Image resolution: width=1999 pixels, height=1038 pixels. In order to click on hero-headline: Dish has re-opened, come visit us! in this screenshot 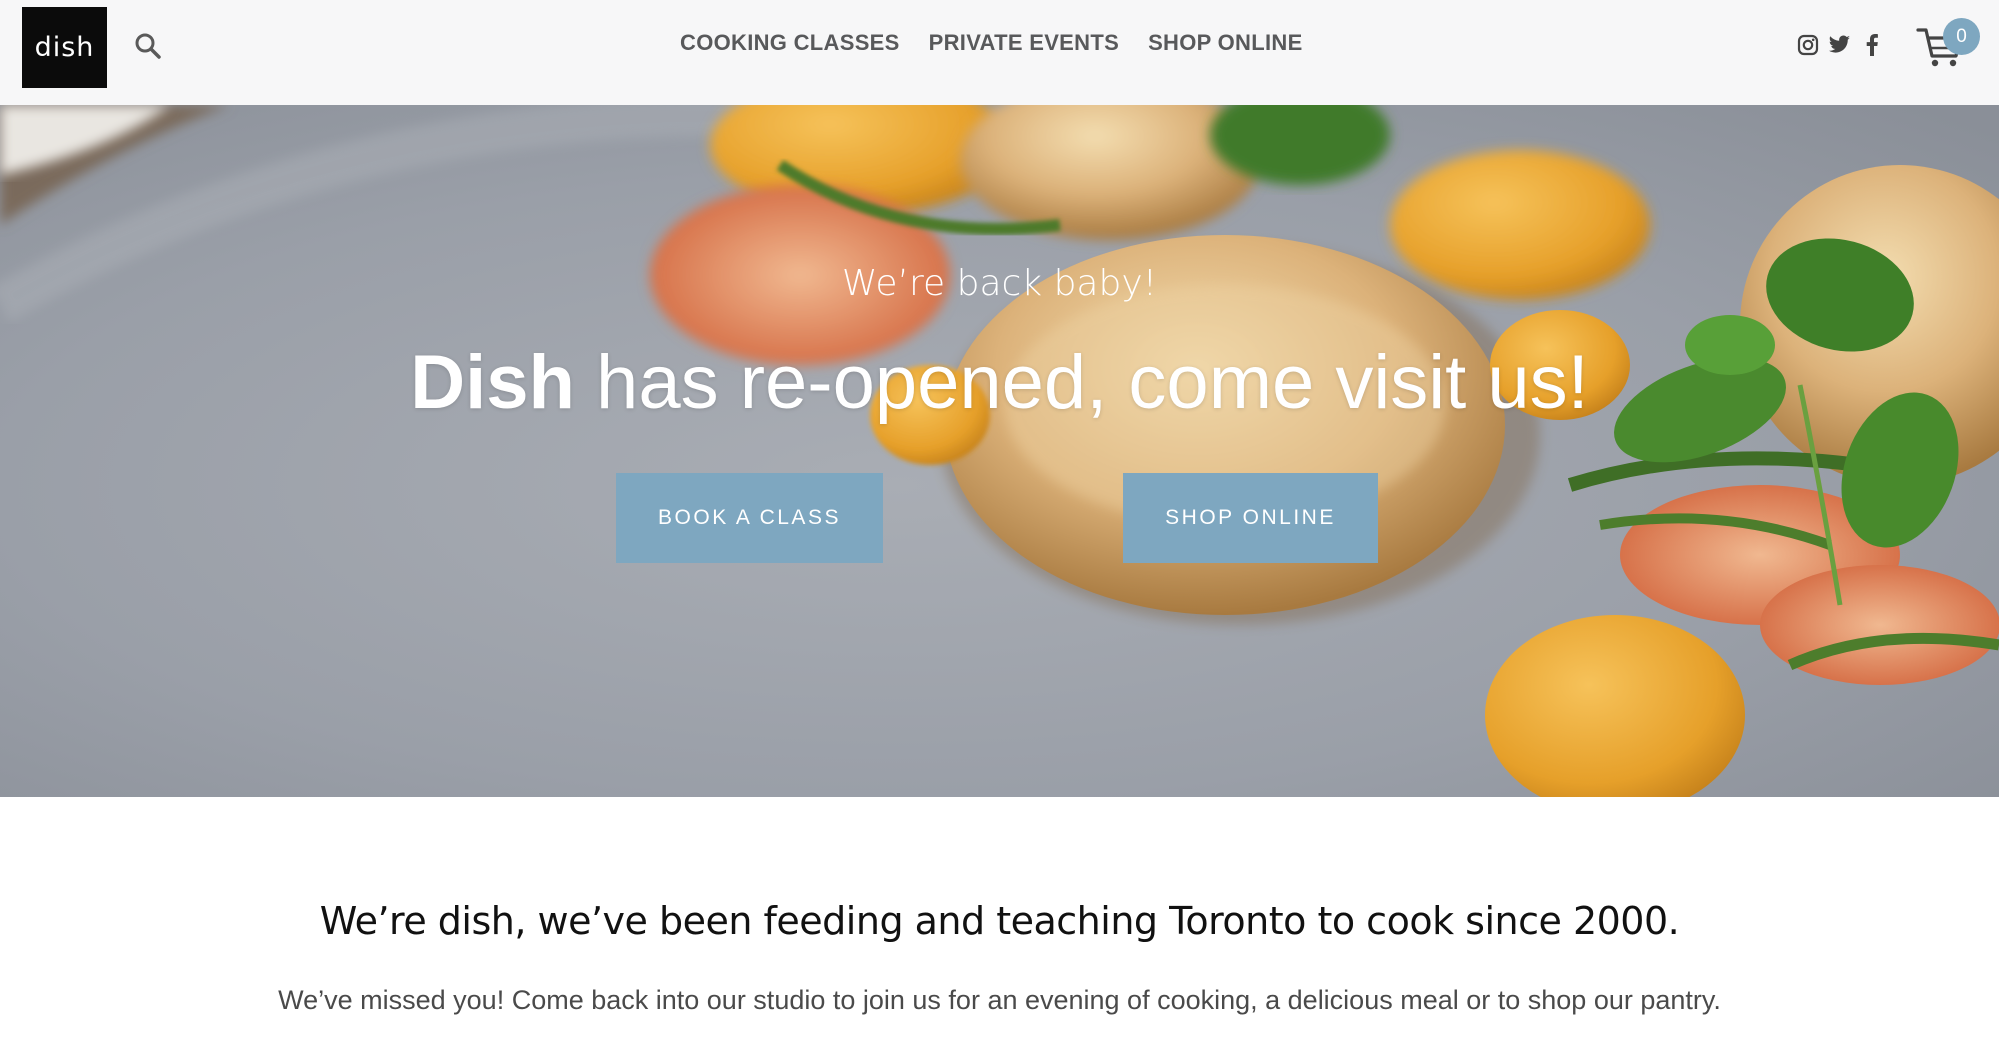, I will do `click(999, 383)`.